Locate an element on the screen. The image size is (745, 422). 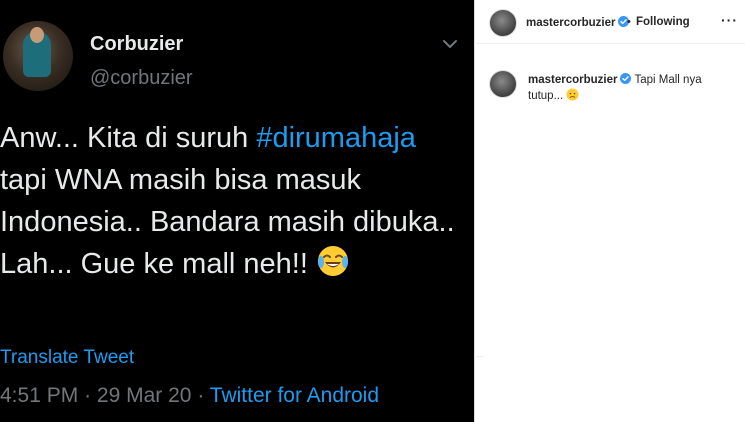
instagram-username-header: mastercorbuzier is located at coordinates (578, 22).